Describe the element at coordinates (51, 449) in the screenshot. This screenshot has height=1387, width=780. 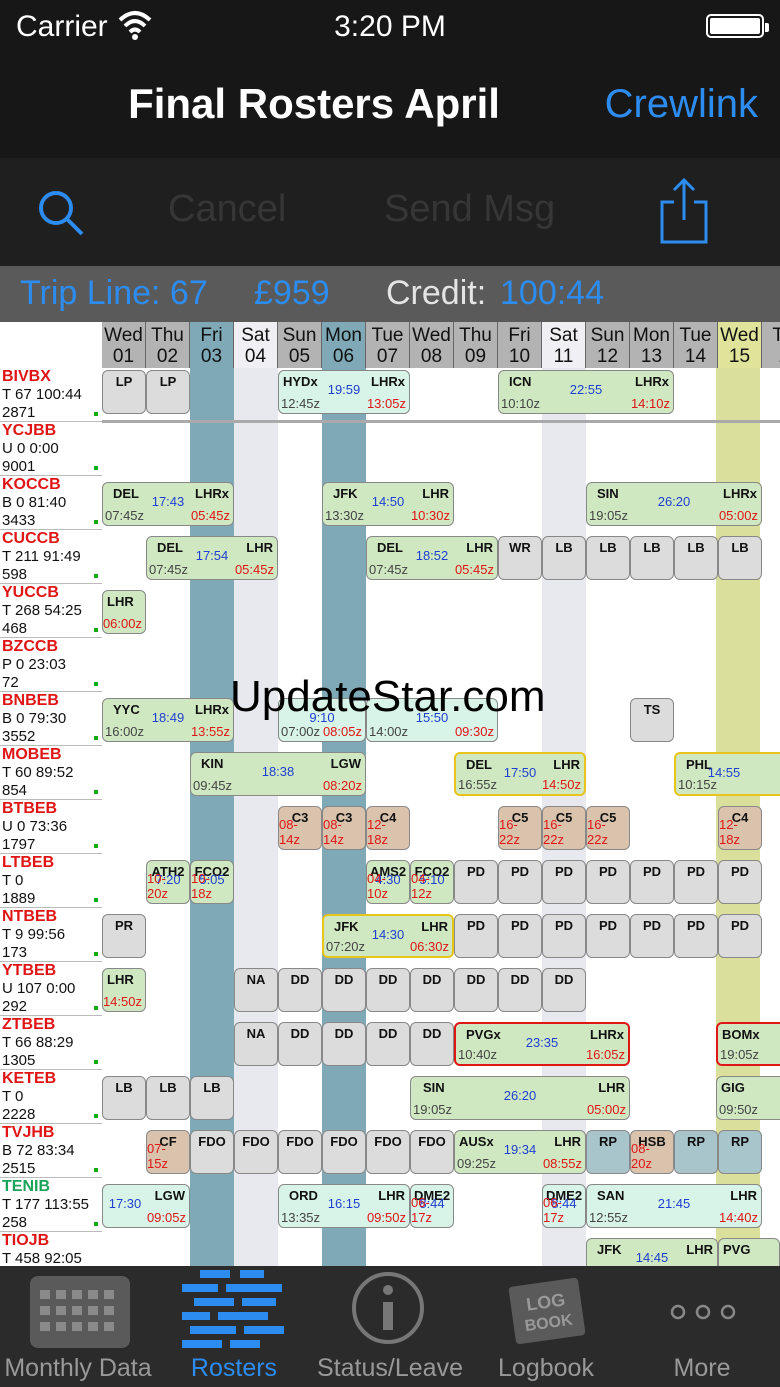
I see `crew-row-label: YCJBB U 0 0:00 9001` at that location.